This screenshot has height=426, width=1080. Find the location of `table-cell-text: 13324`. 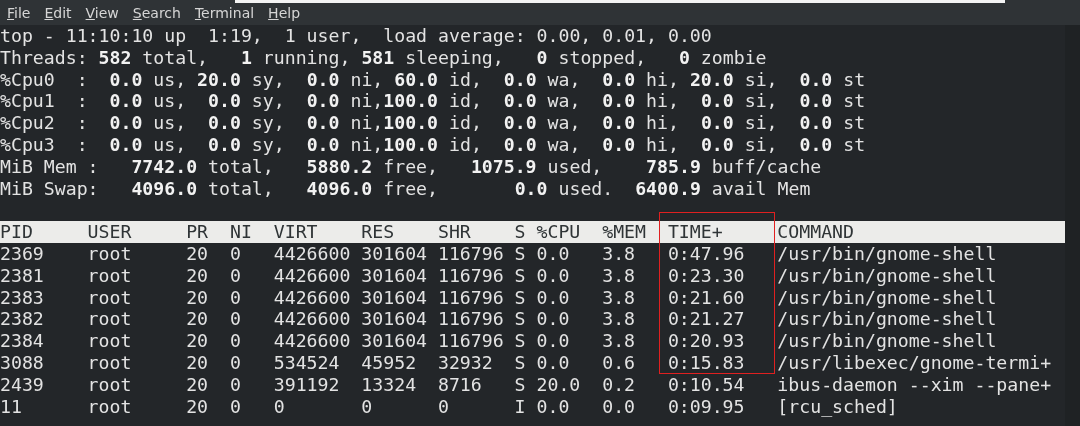

table-cell-text: 13324 is located at coordinates (389, 384).